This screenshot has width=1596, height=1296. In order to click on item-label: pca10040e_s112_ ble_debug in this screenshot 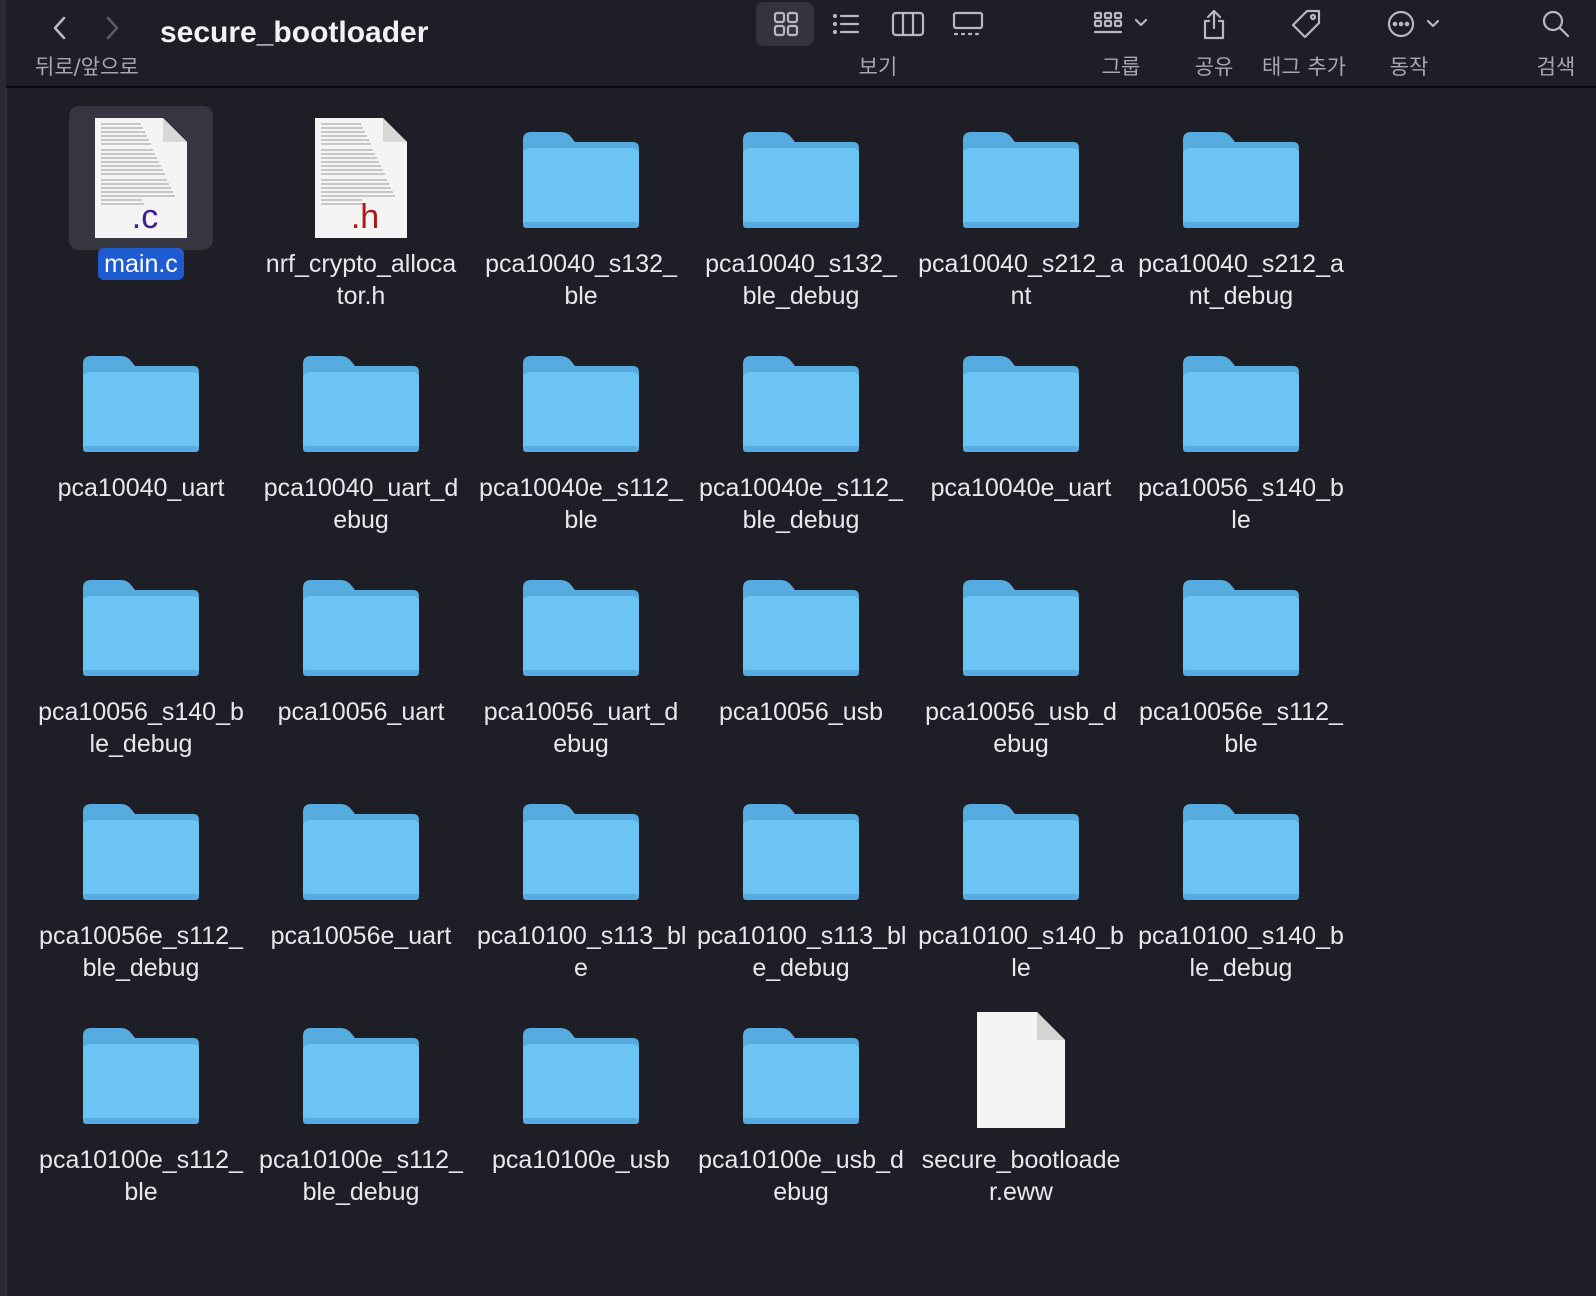, I will do `click(801, 504)`.